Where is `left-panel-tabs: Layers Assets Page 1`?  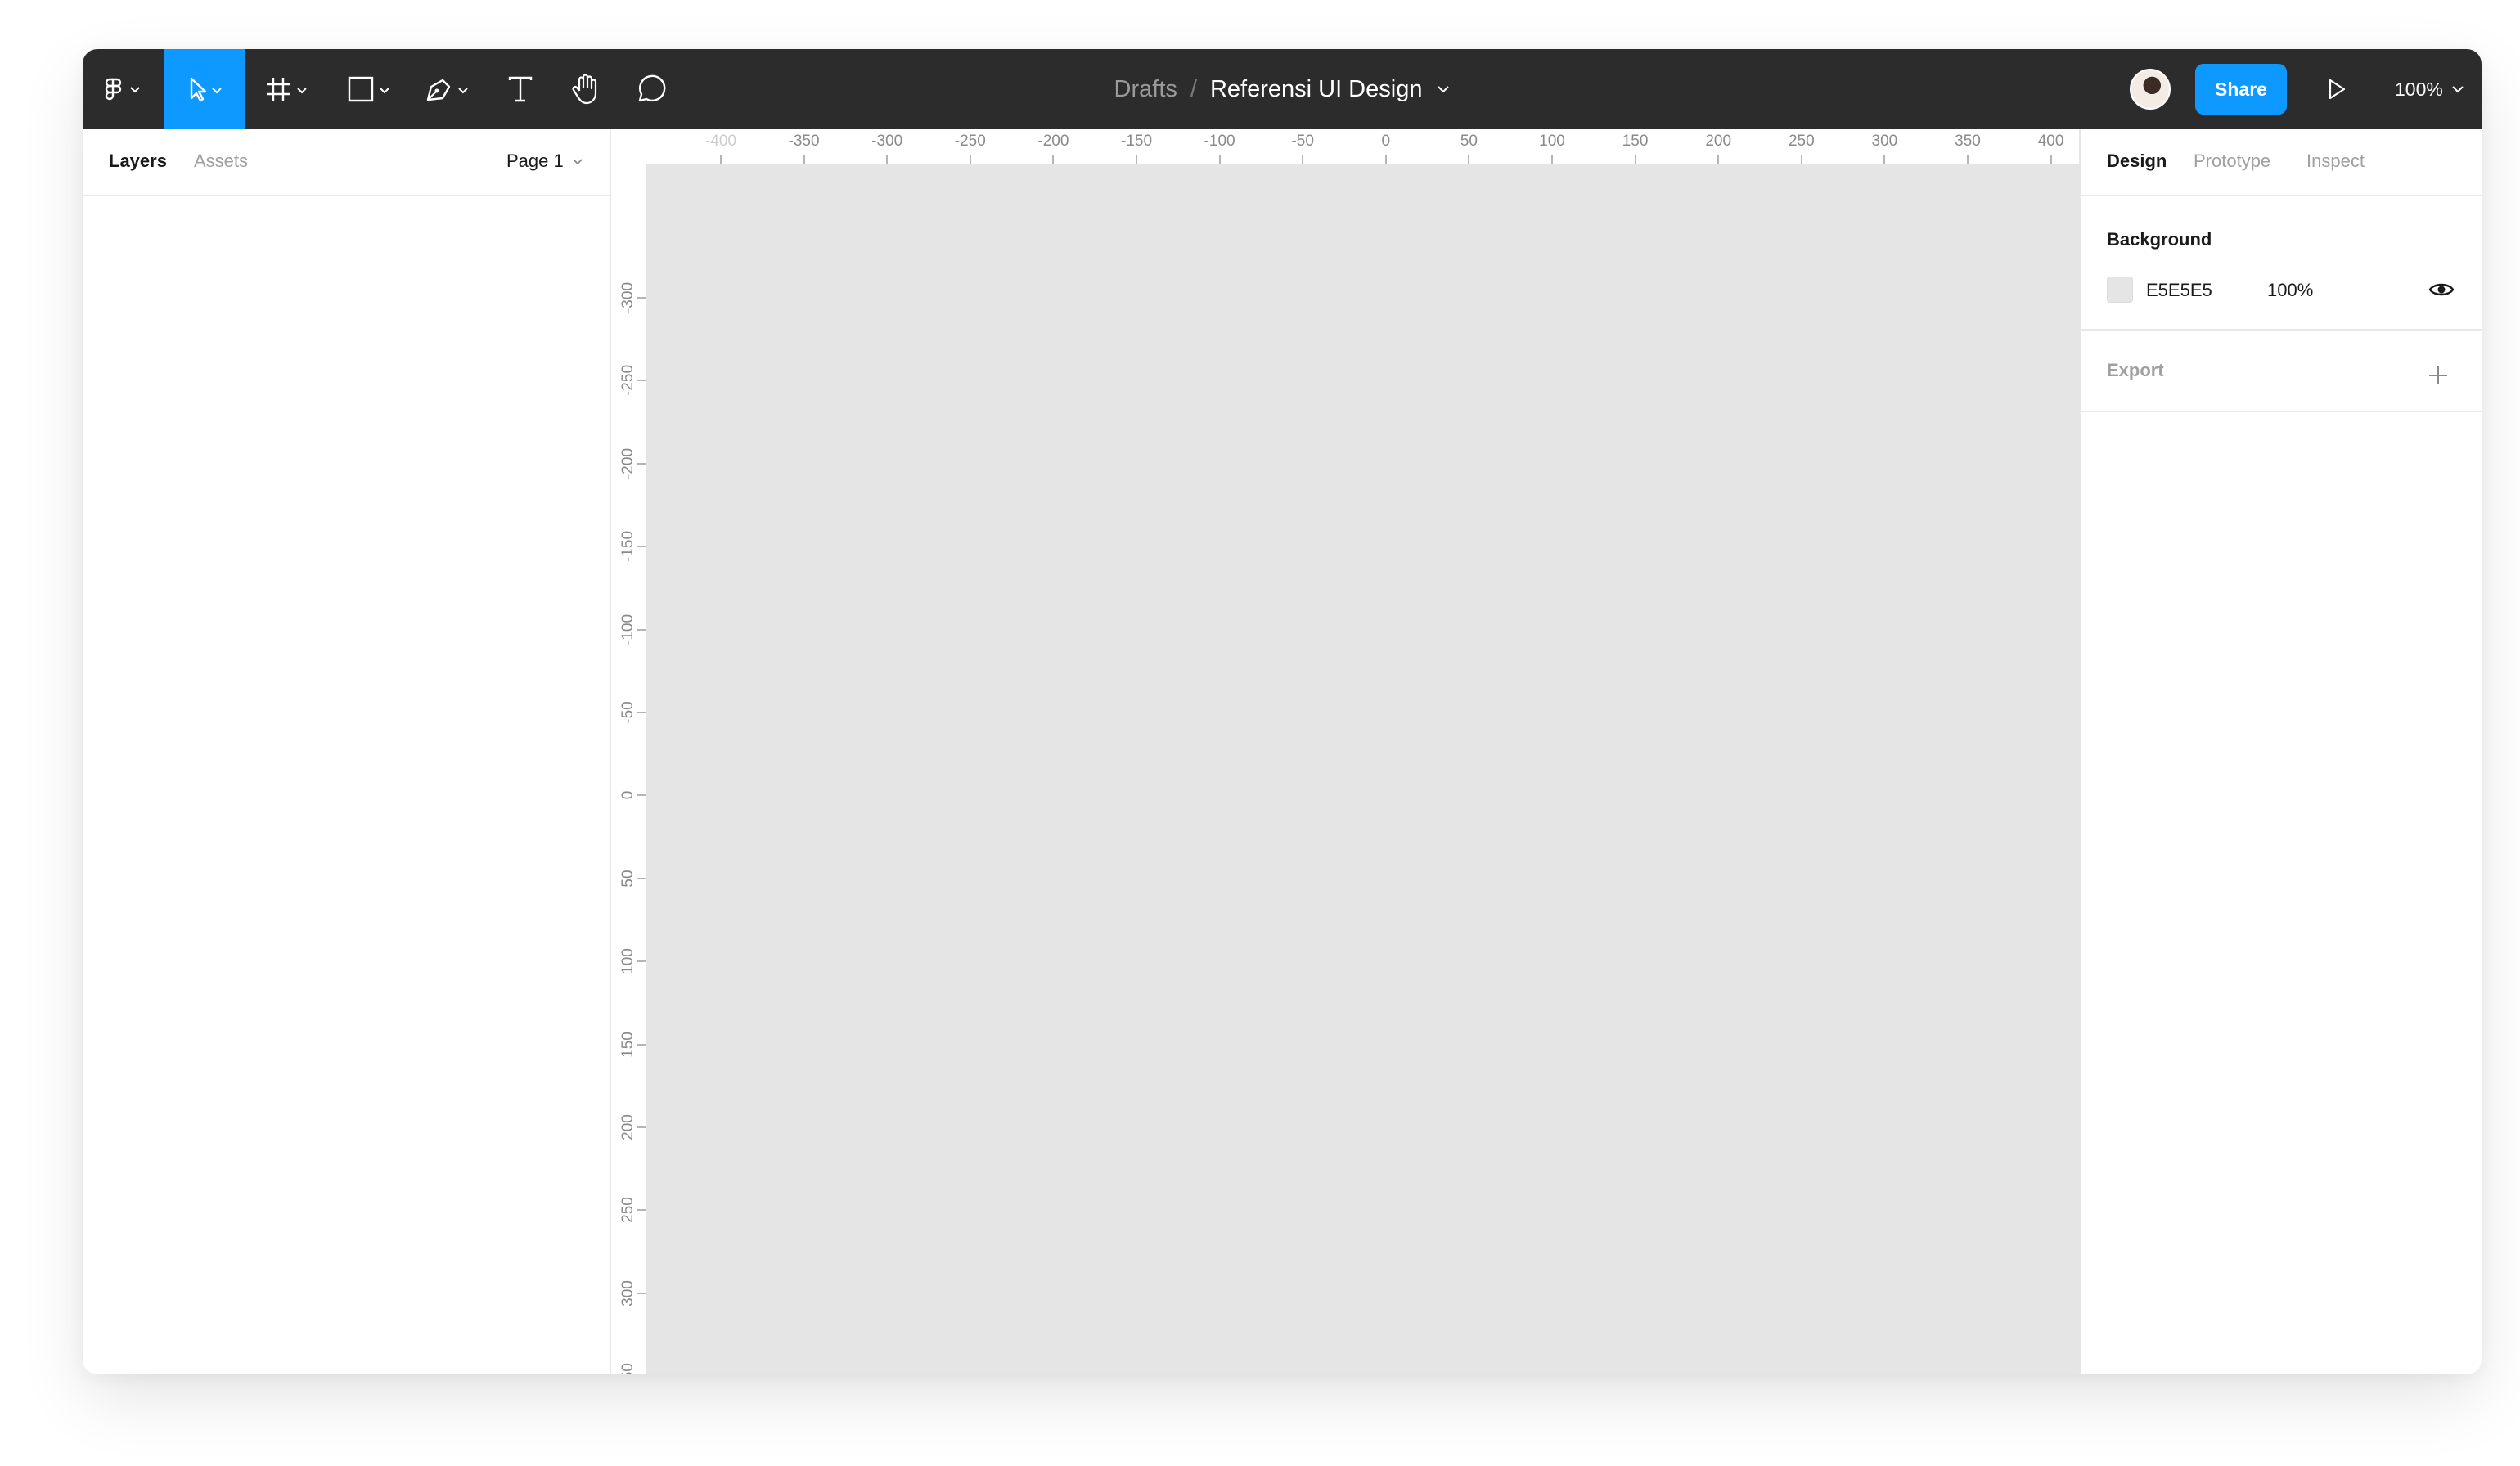
left-panel-tabs: Layers Assets Page 1 is located at coordinates (347, 162).